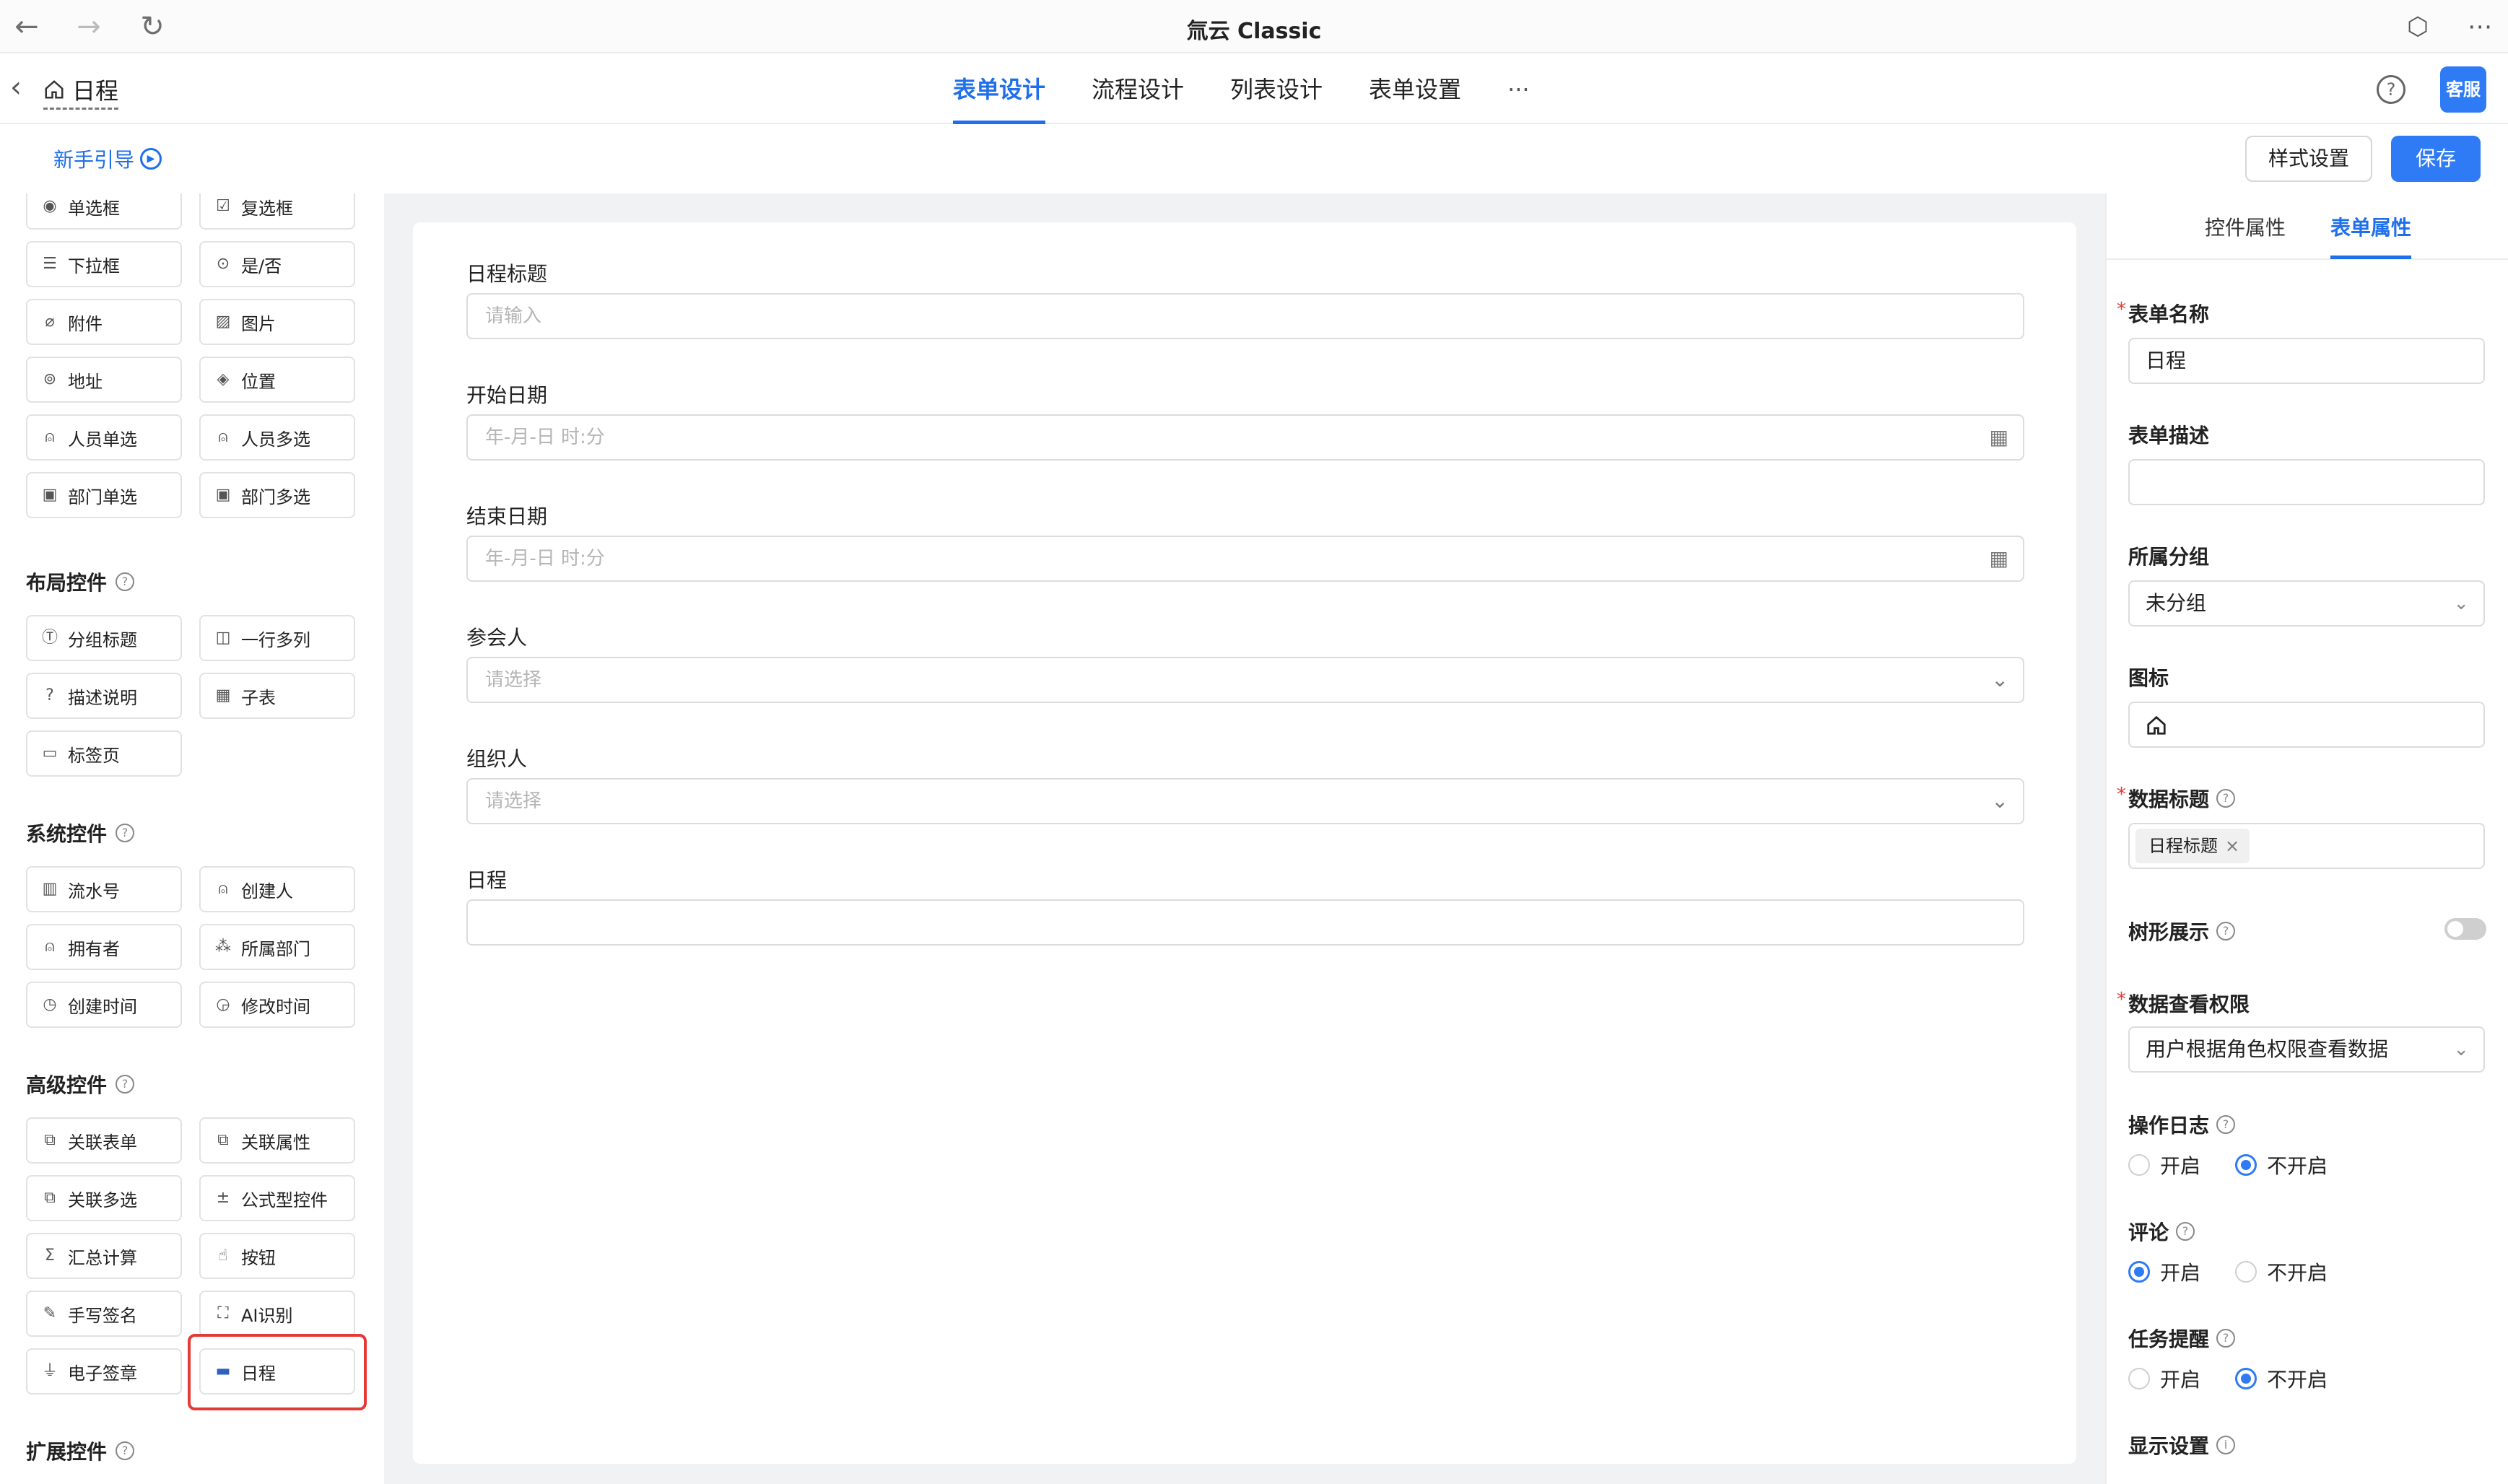 This screenshot has height=1484, width=2508. Describe the element at coordinates (2418, 27) in the screenshot. I see `extension-icon: ⬡` at that location.